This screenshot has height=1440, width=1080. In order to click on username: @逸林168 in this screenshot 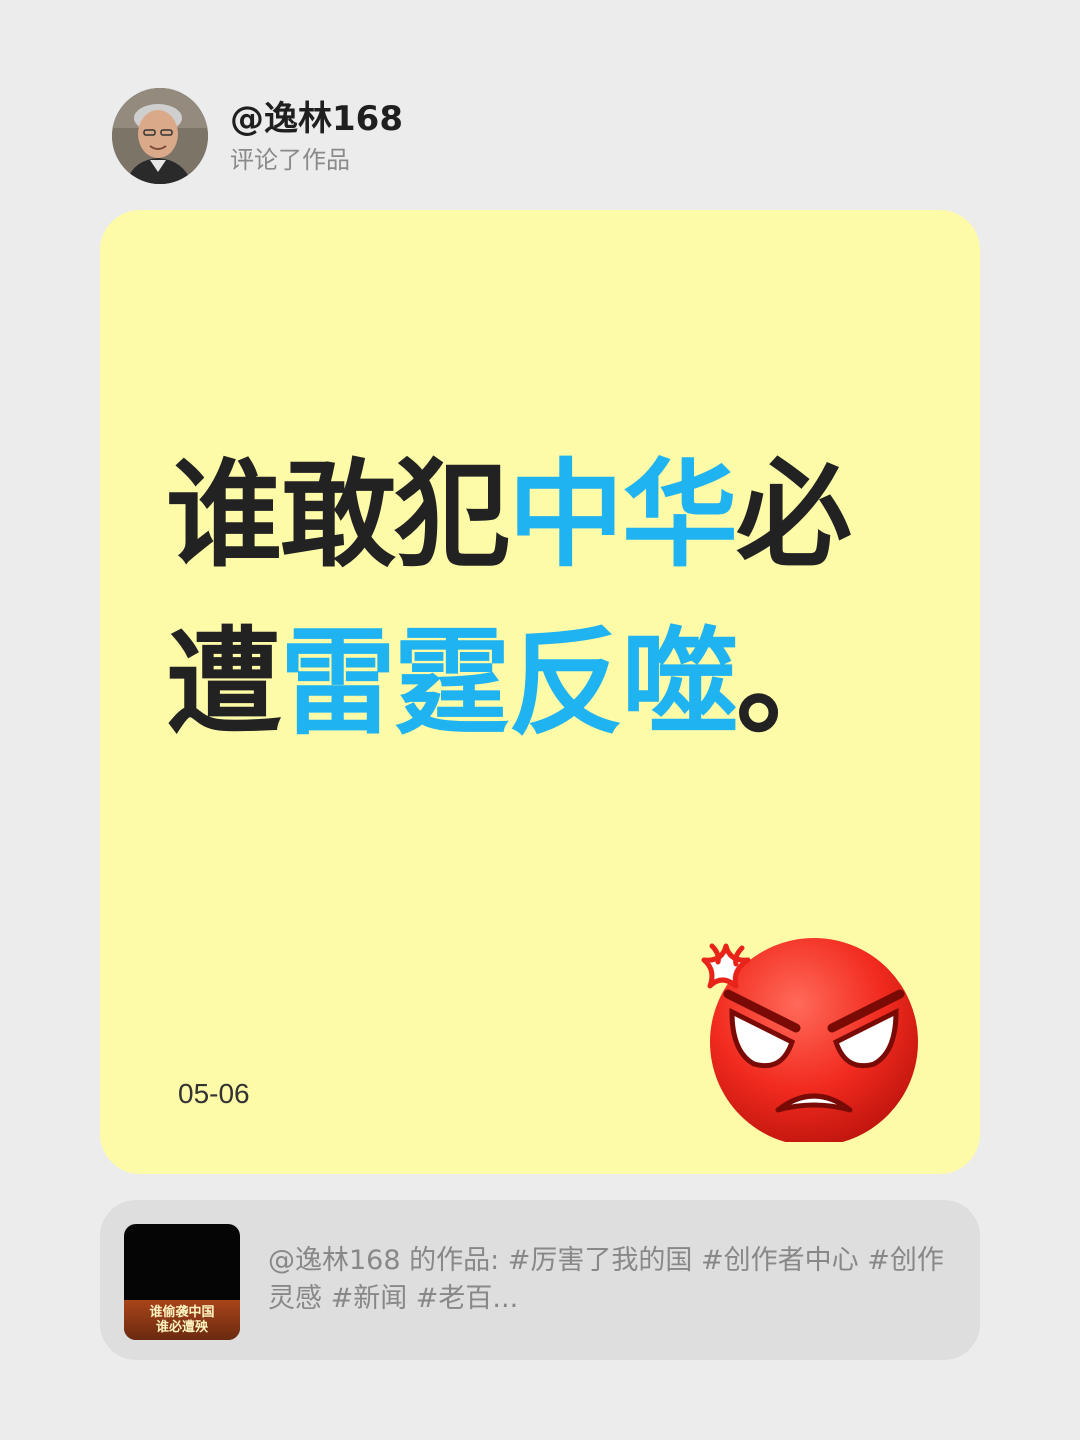, I will do `click(316, 119)`.